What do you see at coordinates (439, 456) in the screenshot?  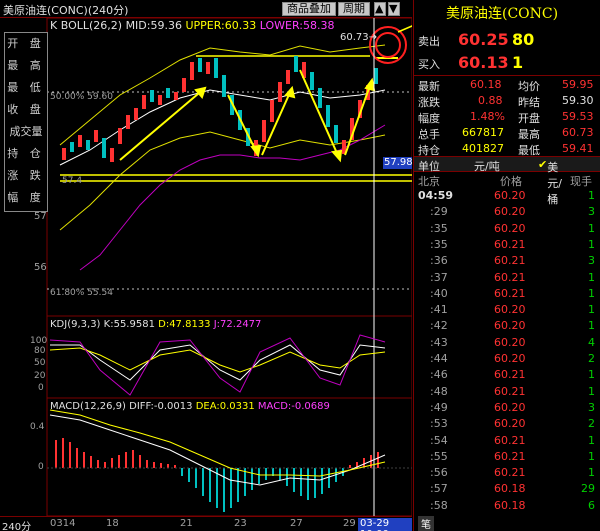 I see `tick-time: :55` at bounding box center [439, 456].